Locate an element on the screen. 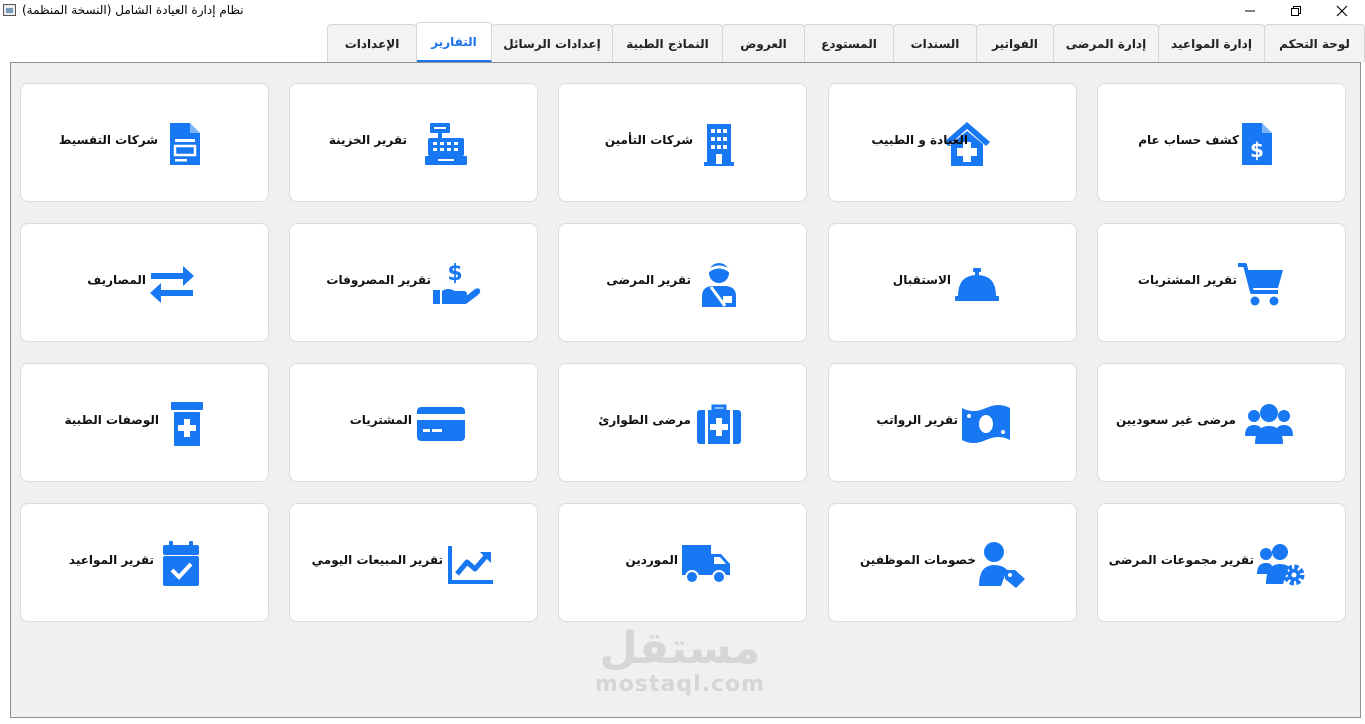 Image resolution: width=1365 pixels, height=724 pixels. report-card-label: خصومات الموظفين is located at coordinates (918, 560).